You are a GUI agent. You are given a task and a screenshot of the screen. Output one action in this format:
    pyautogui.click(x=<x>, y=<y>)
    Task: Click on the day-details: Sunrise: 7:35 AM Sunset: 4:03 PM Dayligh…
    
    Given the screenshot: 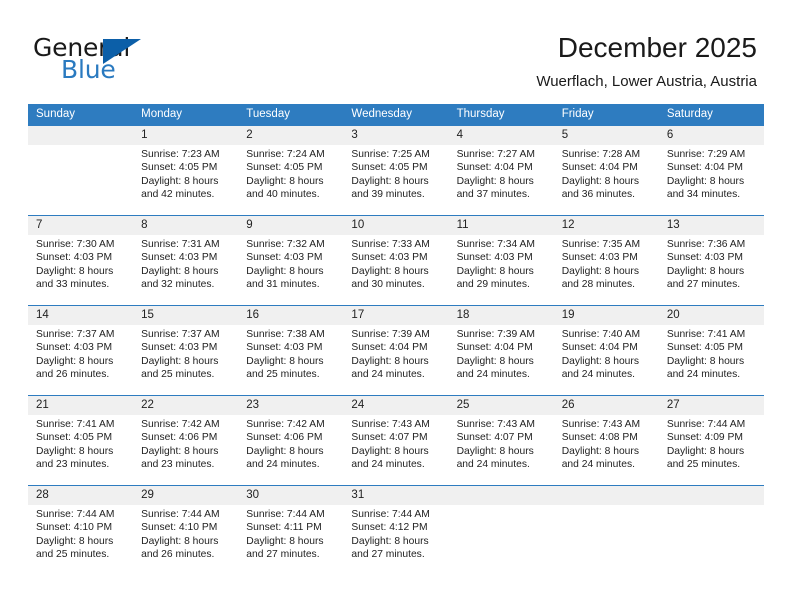 What is the action you would take?
    pyautogui.click(x=607, y=265)
    